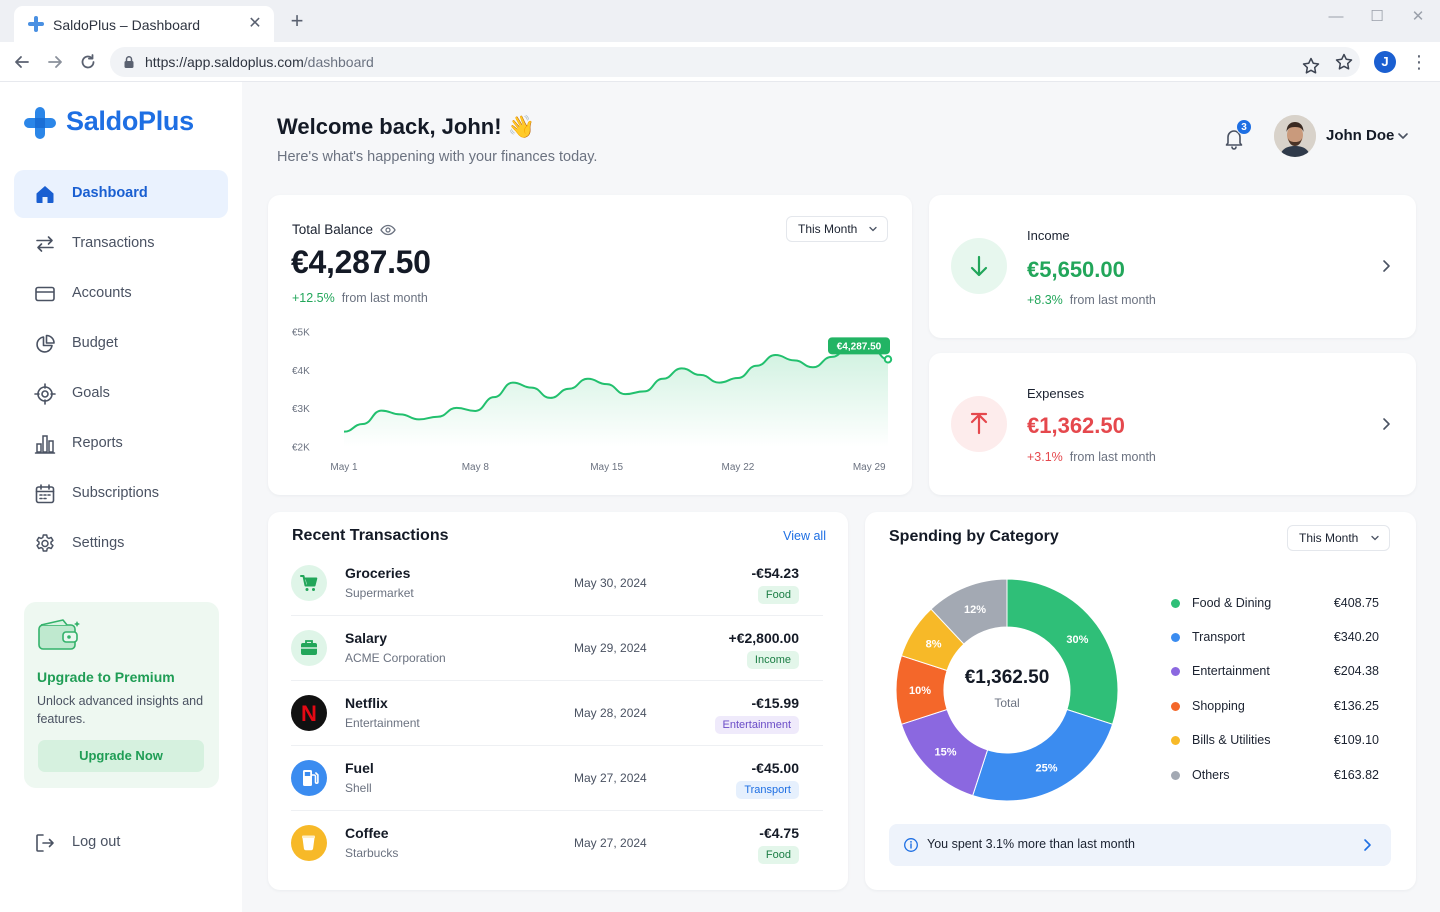 The image size is (1440, 912). I want to click on netflix-logo-icon: N, so click(309, 713).